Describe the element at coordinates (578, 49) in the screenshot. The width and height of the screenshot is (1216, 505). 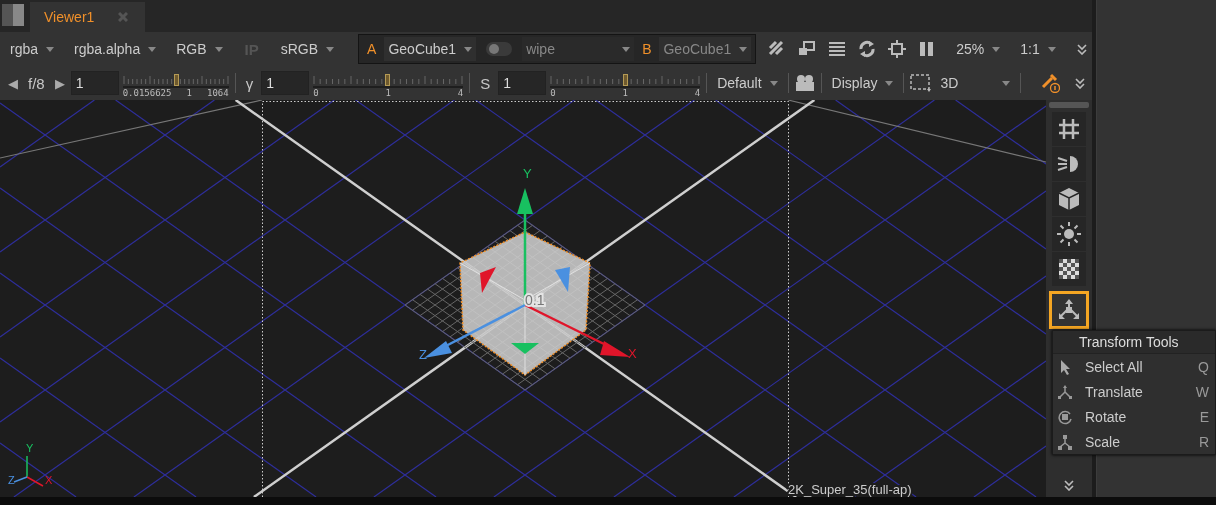
I see `wipe-dropdown: wipe` at that location.